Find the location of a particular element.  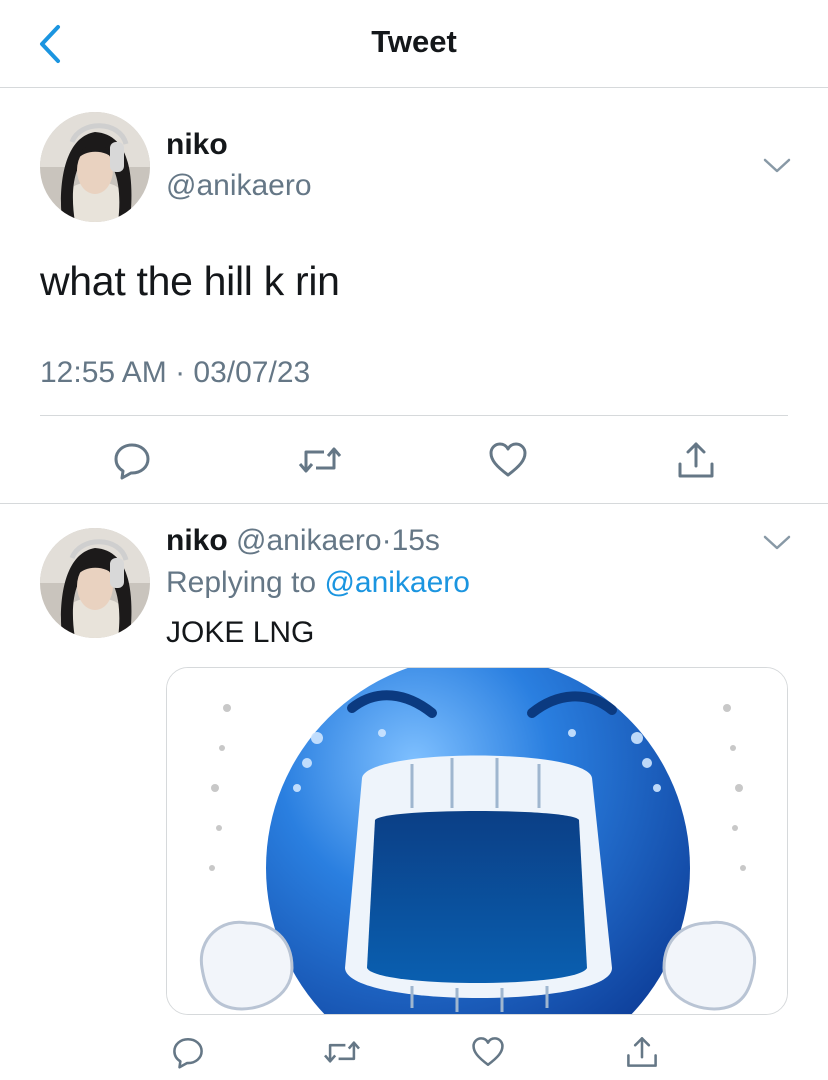

page-title: Tweet is located at coordinates (414, 41).